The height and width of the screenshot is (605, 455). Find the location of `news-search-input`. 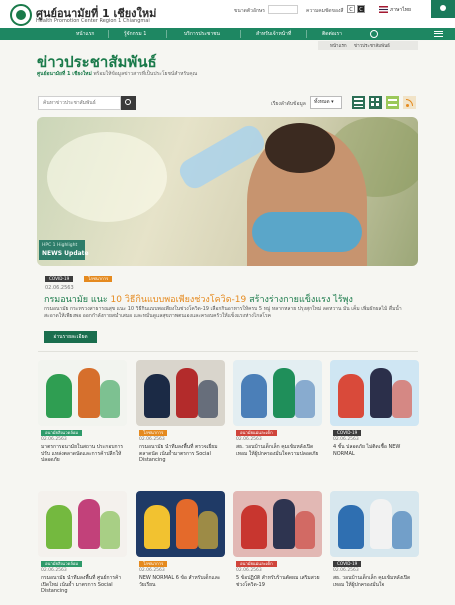

news-search-input is located at coordinates (79, 103).